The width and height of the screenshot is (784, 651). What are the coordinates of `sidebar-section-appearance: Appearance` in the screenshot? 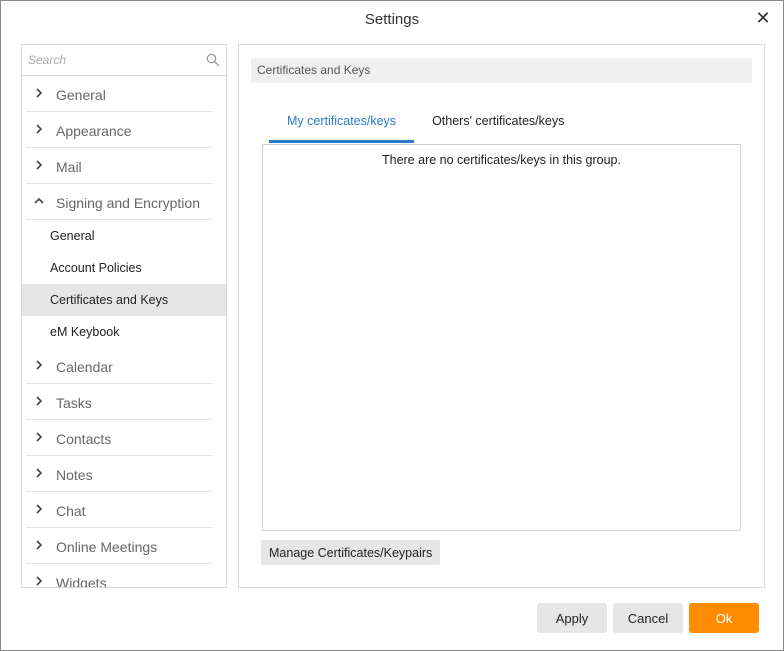 It's located at (119, 130).